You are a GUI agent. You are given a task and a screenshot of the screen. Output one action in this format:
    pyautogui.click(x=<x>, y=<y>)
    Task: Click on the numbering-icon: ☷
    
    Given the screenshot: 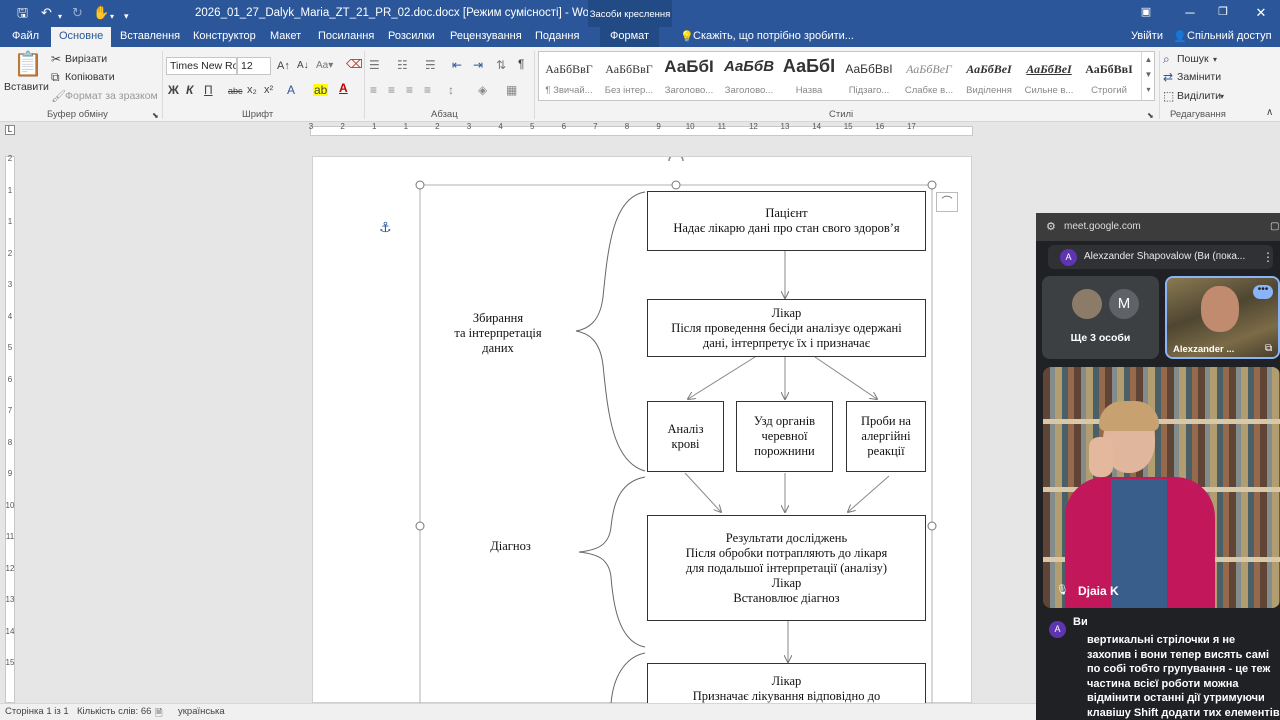 What is the action you would take?
    pyautogui.click(x=402, y=65)
    